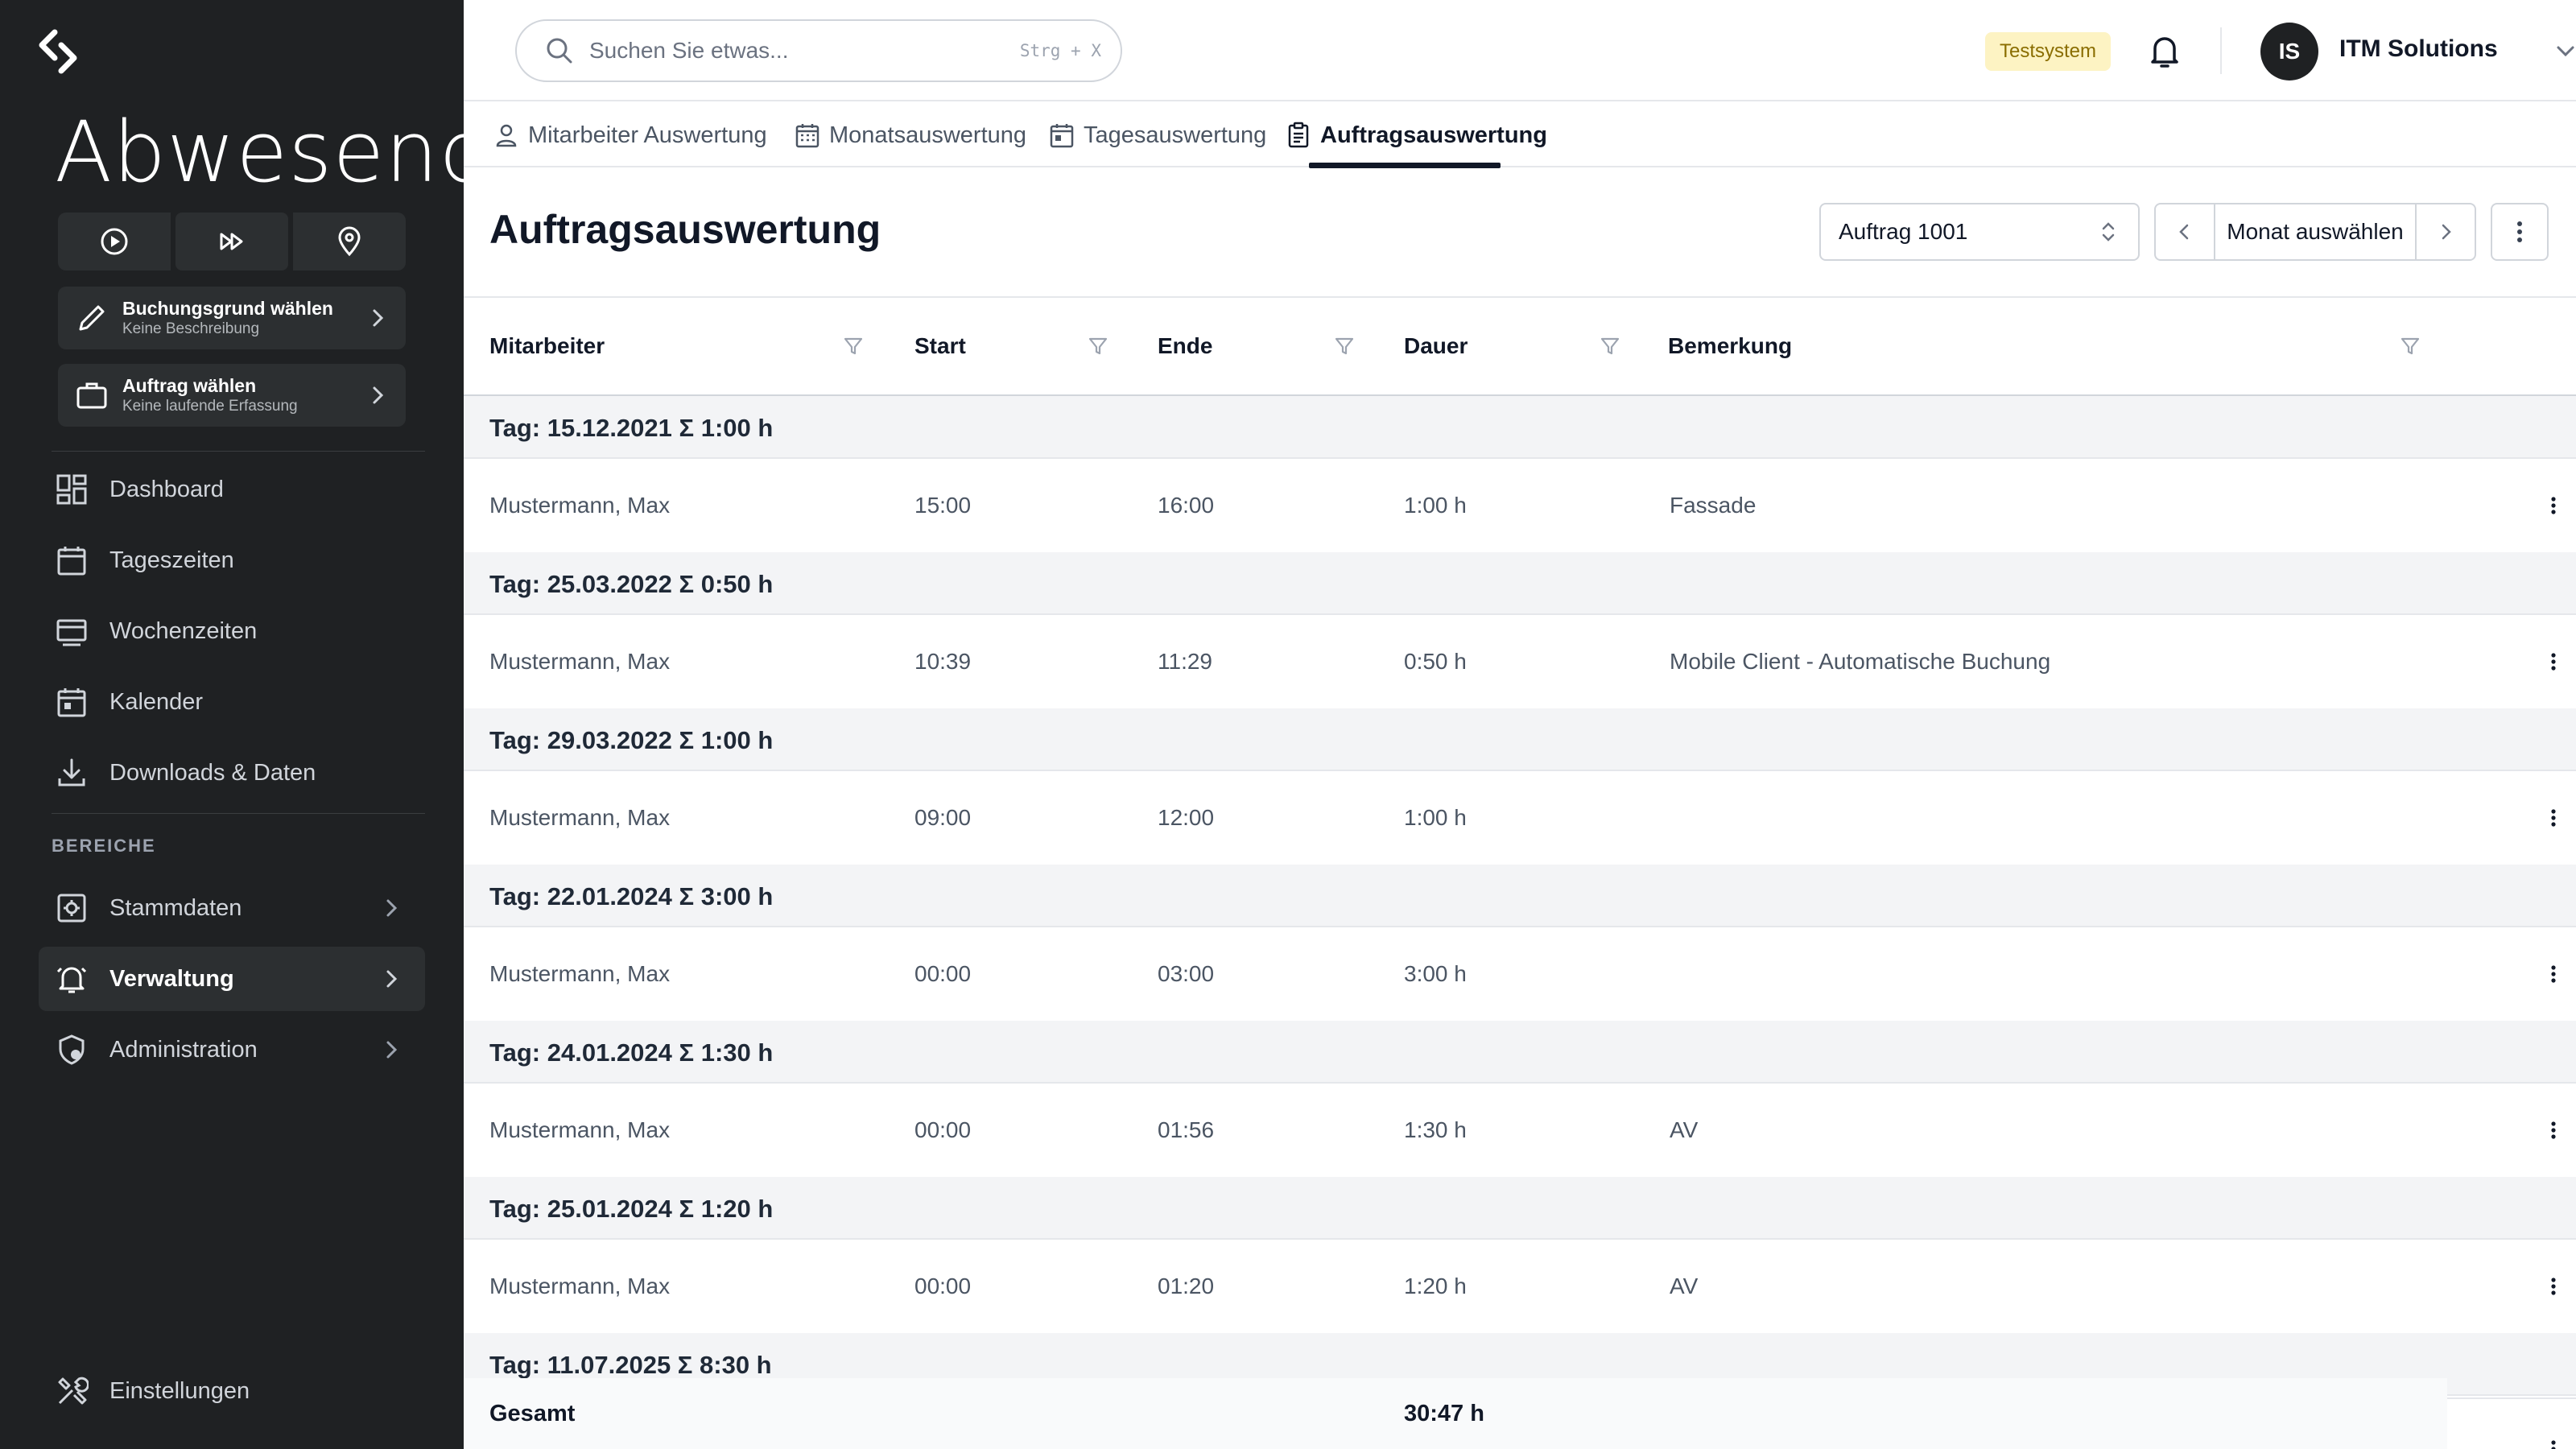 This screenshot has width=2576, height=1449. Describe the element at coordinates (532, 1413) in the screenshot. I see `total-label: Gesamt` at that location.